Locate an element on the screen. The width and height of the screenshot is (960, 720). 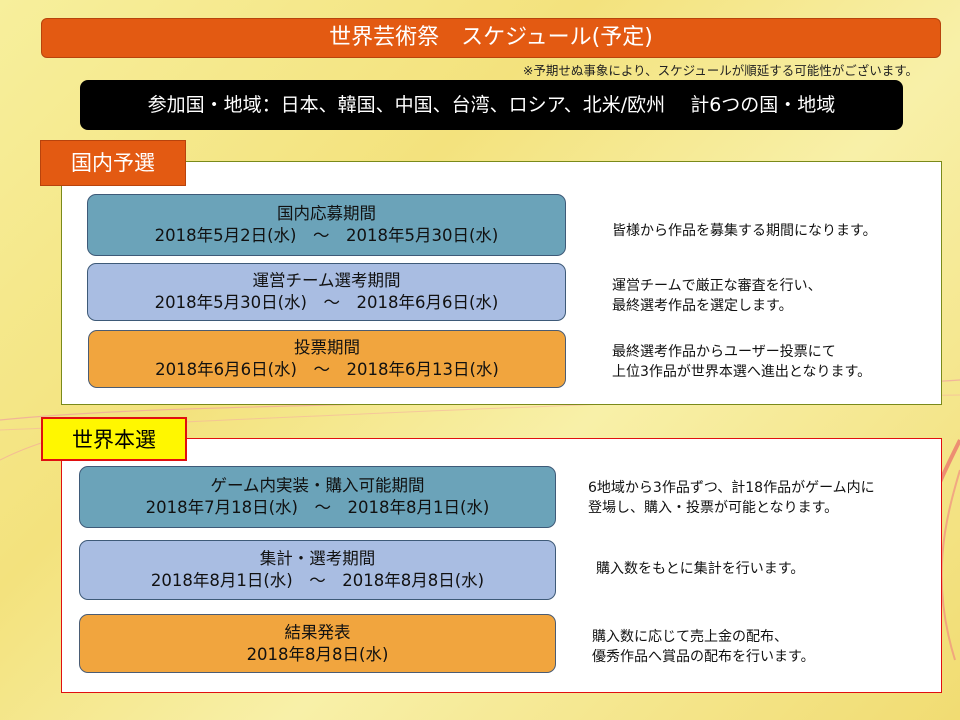
schedule-description: 購入数に応じて売上金の配布、 優秀作品へ賞品の配布を行います。 is located at coordinates (703, 647).